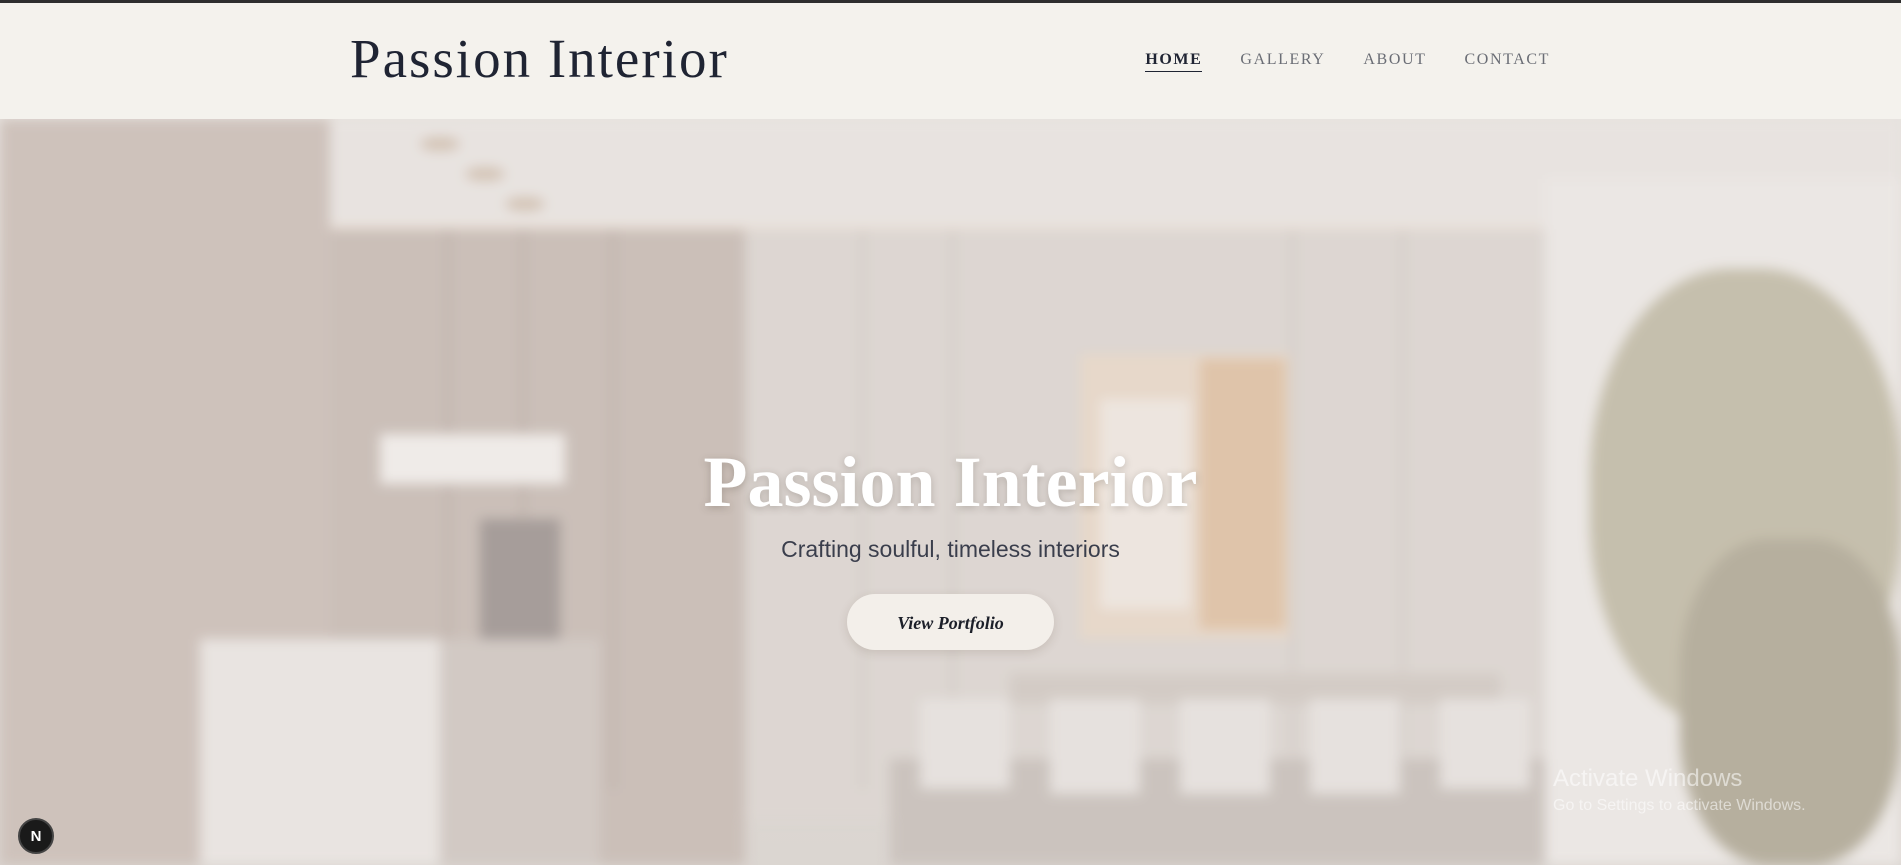 Image resolution: width=1901 pixels, height=865 pixels. I want to click on nextjs-dev-badge: N, so click(36, 836).